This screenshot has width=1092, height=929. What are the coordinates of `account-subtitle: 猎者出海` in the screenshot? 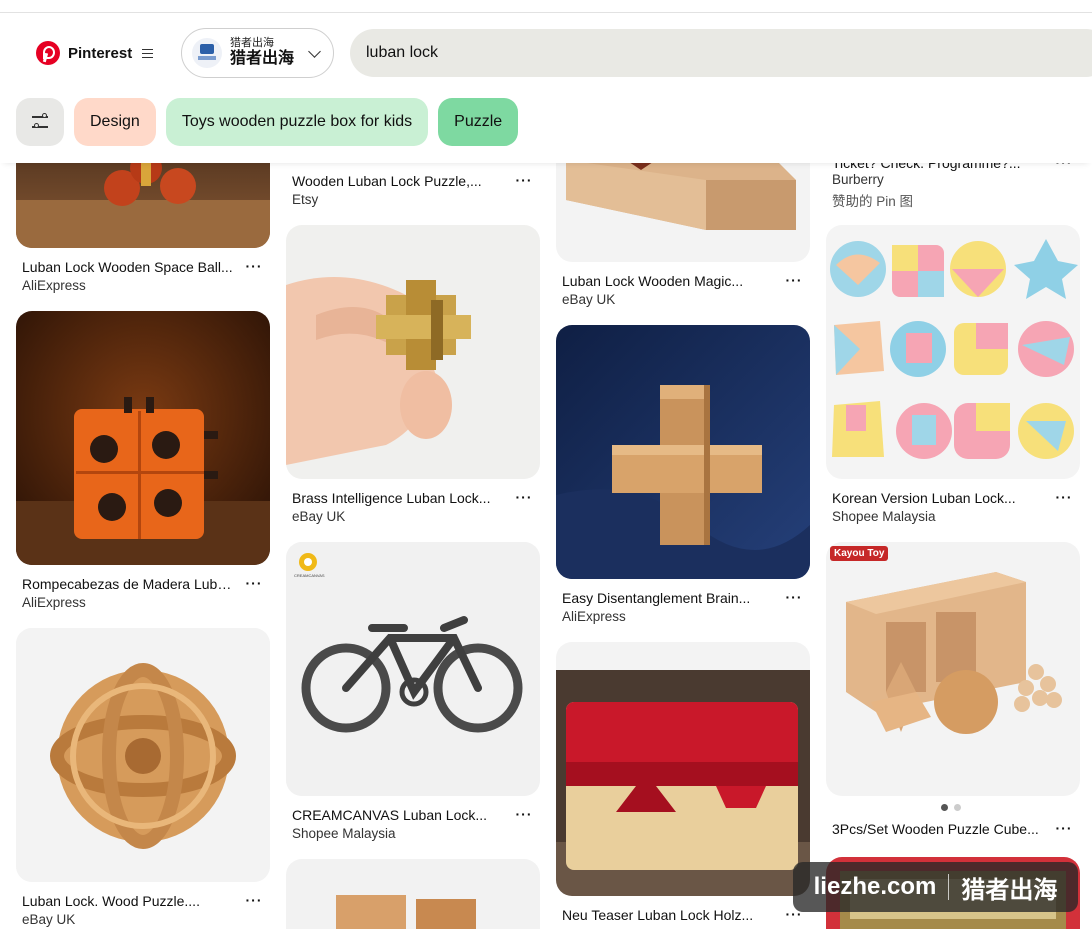 It's located at (252, 43).